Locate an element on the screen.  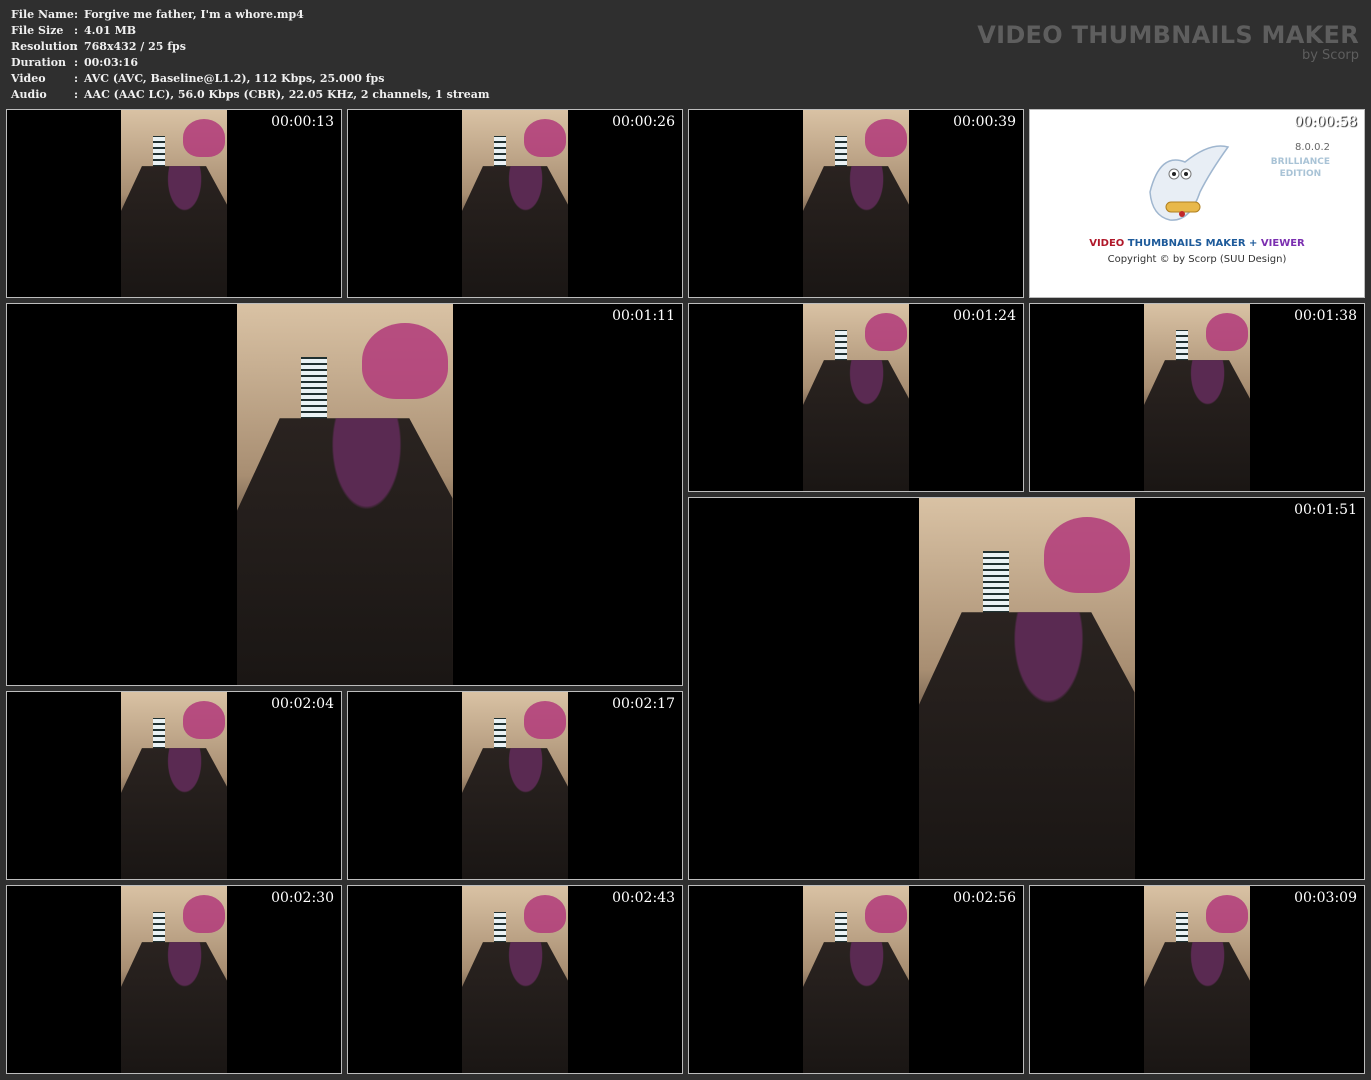
info-value: 4.01 MB is located at coordinates (110, 30).